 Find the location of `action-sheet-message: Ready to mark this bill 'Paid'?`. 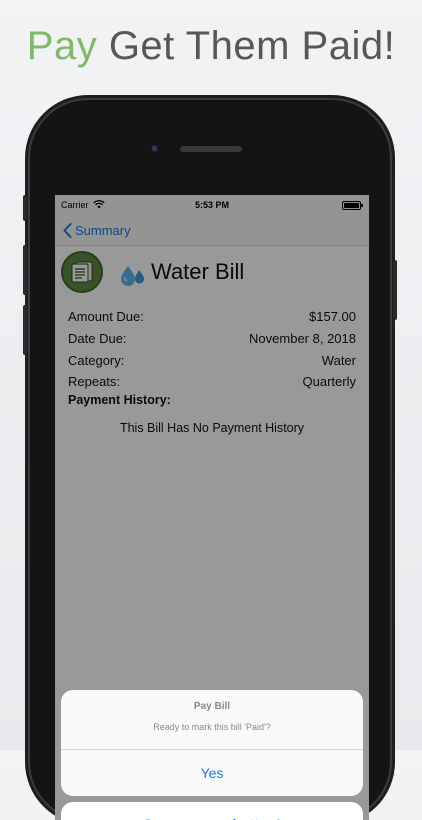

action-sheet-message: Ready to mark this bill 'Paid'? is located at coordinates (212, 727).